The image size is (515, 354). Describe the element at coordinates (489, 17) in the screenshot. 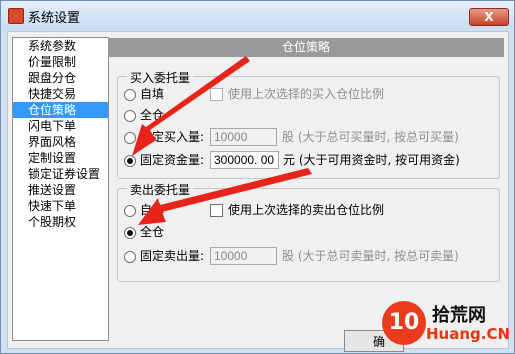

I see `close-button: X` at that location.